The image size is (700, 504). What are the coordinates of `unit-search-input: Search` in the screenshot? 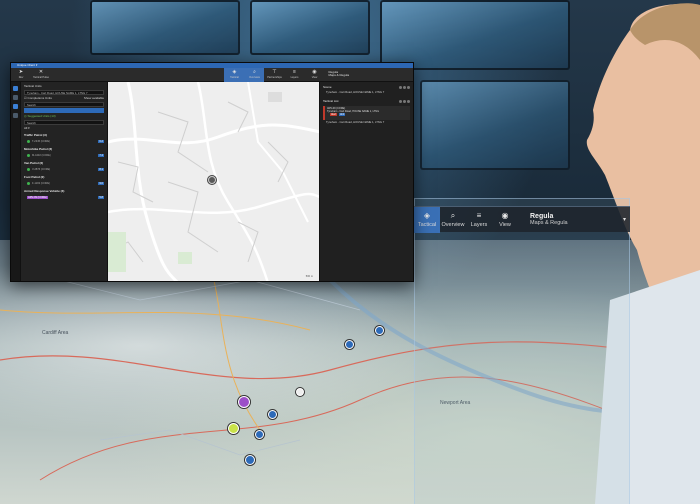 It's located at (64, 104).